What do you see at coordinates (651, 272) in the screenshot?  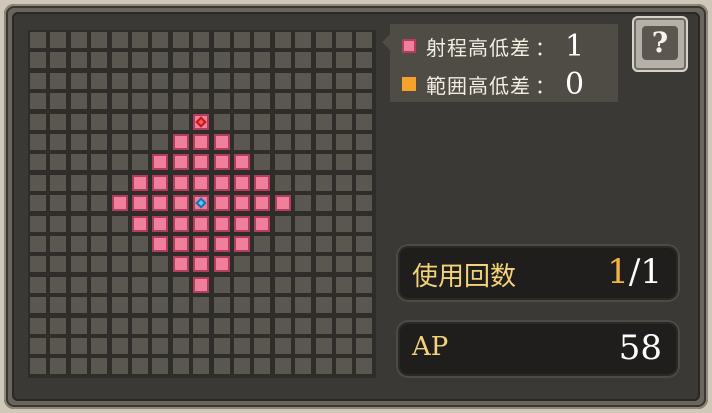 I see `uses-max: 1` at bounding box center [651, 272].